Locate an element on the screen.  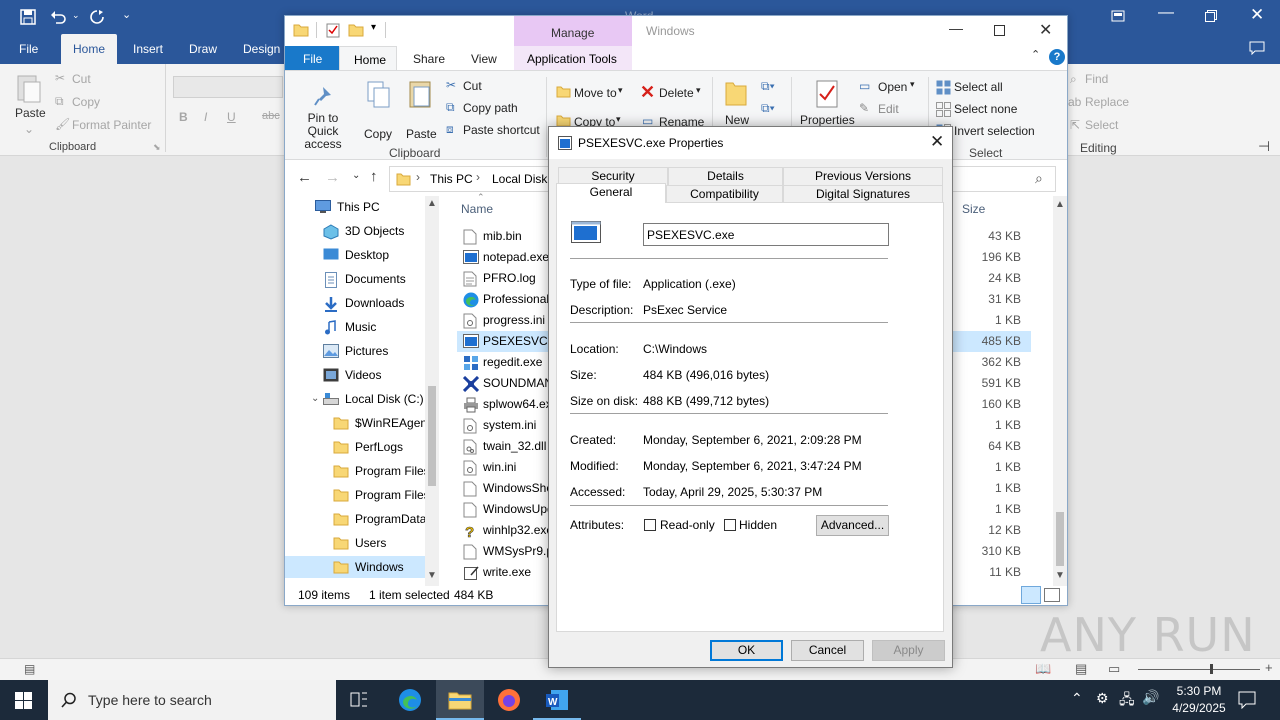
hidden-checkbox is located at coordinates (730, 525).